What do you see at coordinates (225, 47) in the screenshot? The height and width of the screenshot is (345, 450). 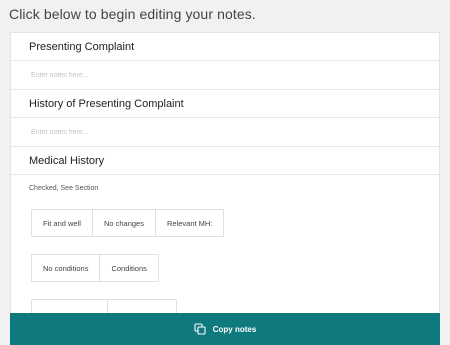 I see `section-header-presenting-complaint: Presenting Complaint` at bounding box center [225, 47].